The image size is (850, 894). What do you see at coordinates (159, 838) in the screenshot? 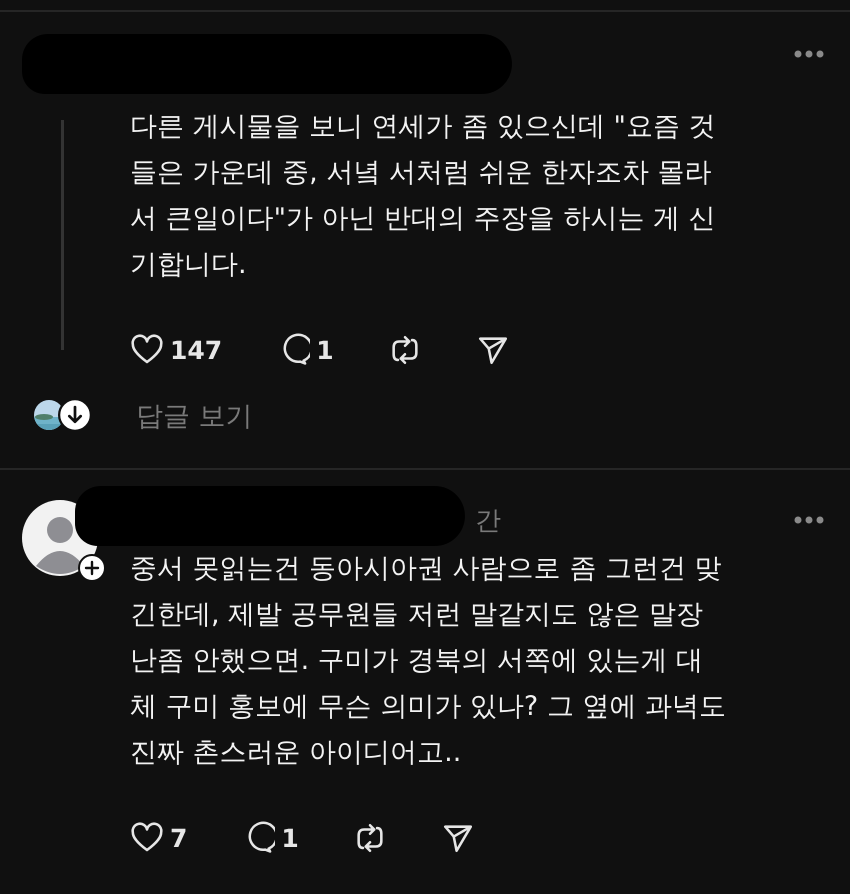
I see `like-button: 7` at bounding box center [159, 838].